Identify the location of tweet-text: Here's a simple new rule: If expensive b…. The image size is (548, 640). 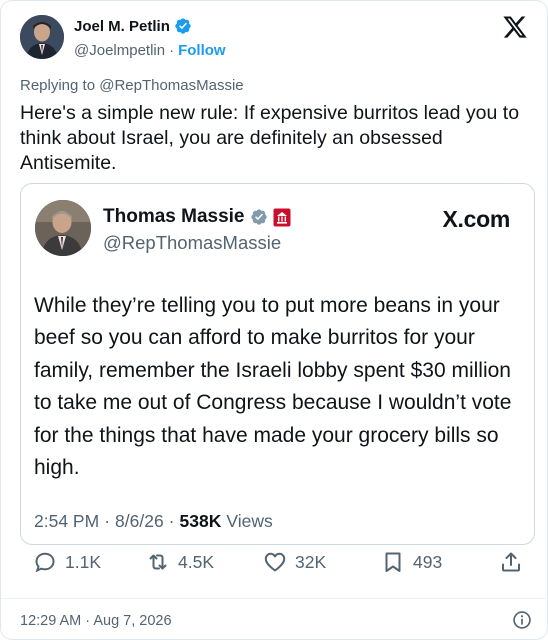
(270, 138).